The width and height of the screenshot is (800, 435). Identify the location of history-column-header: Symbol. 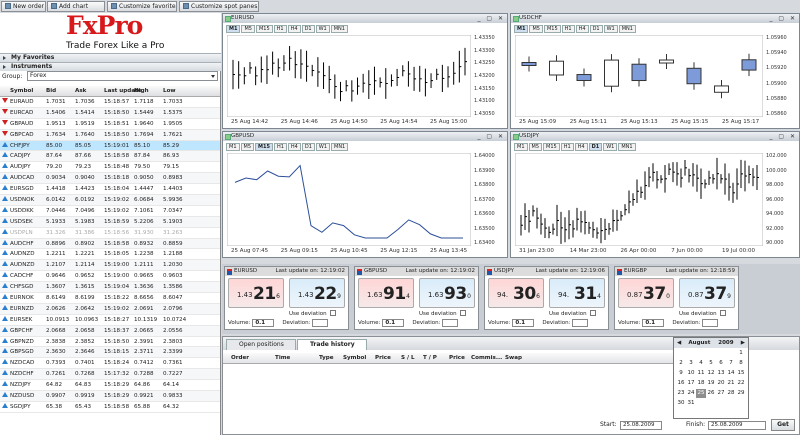
(351, 358).